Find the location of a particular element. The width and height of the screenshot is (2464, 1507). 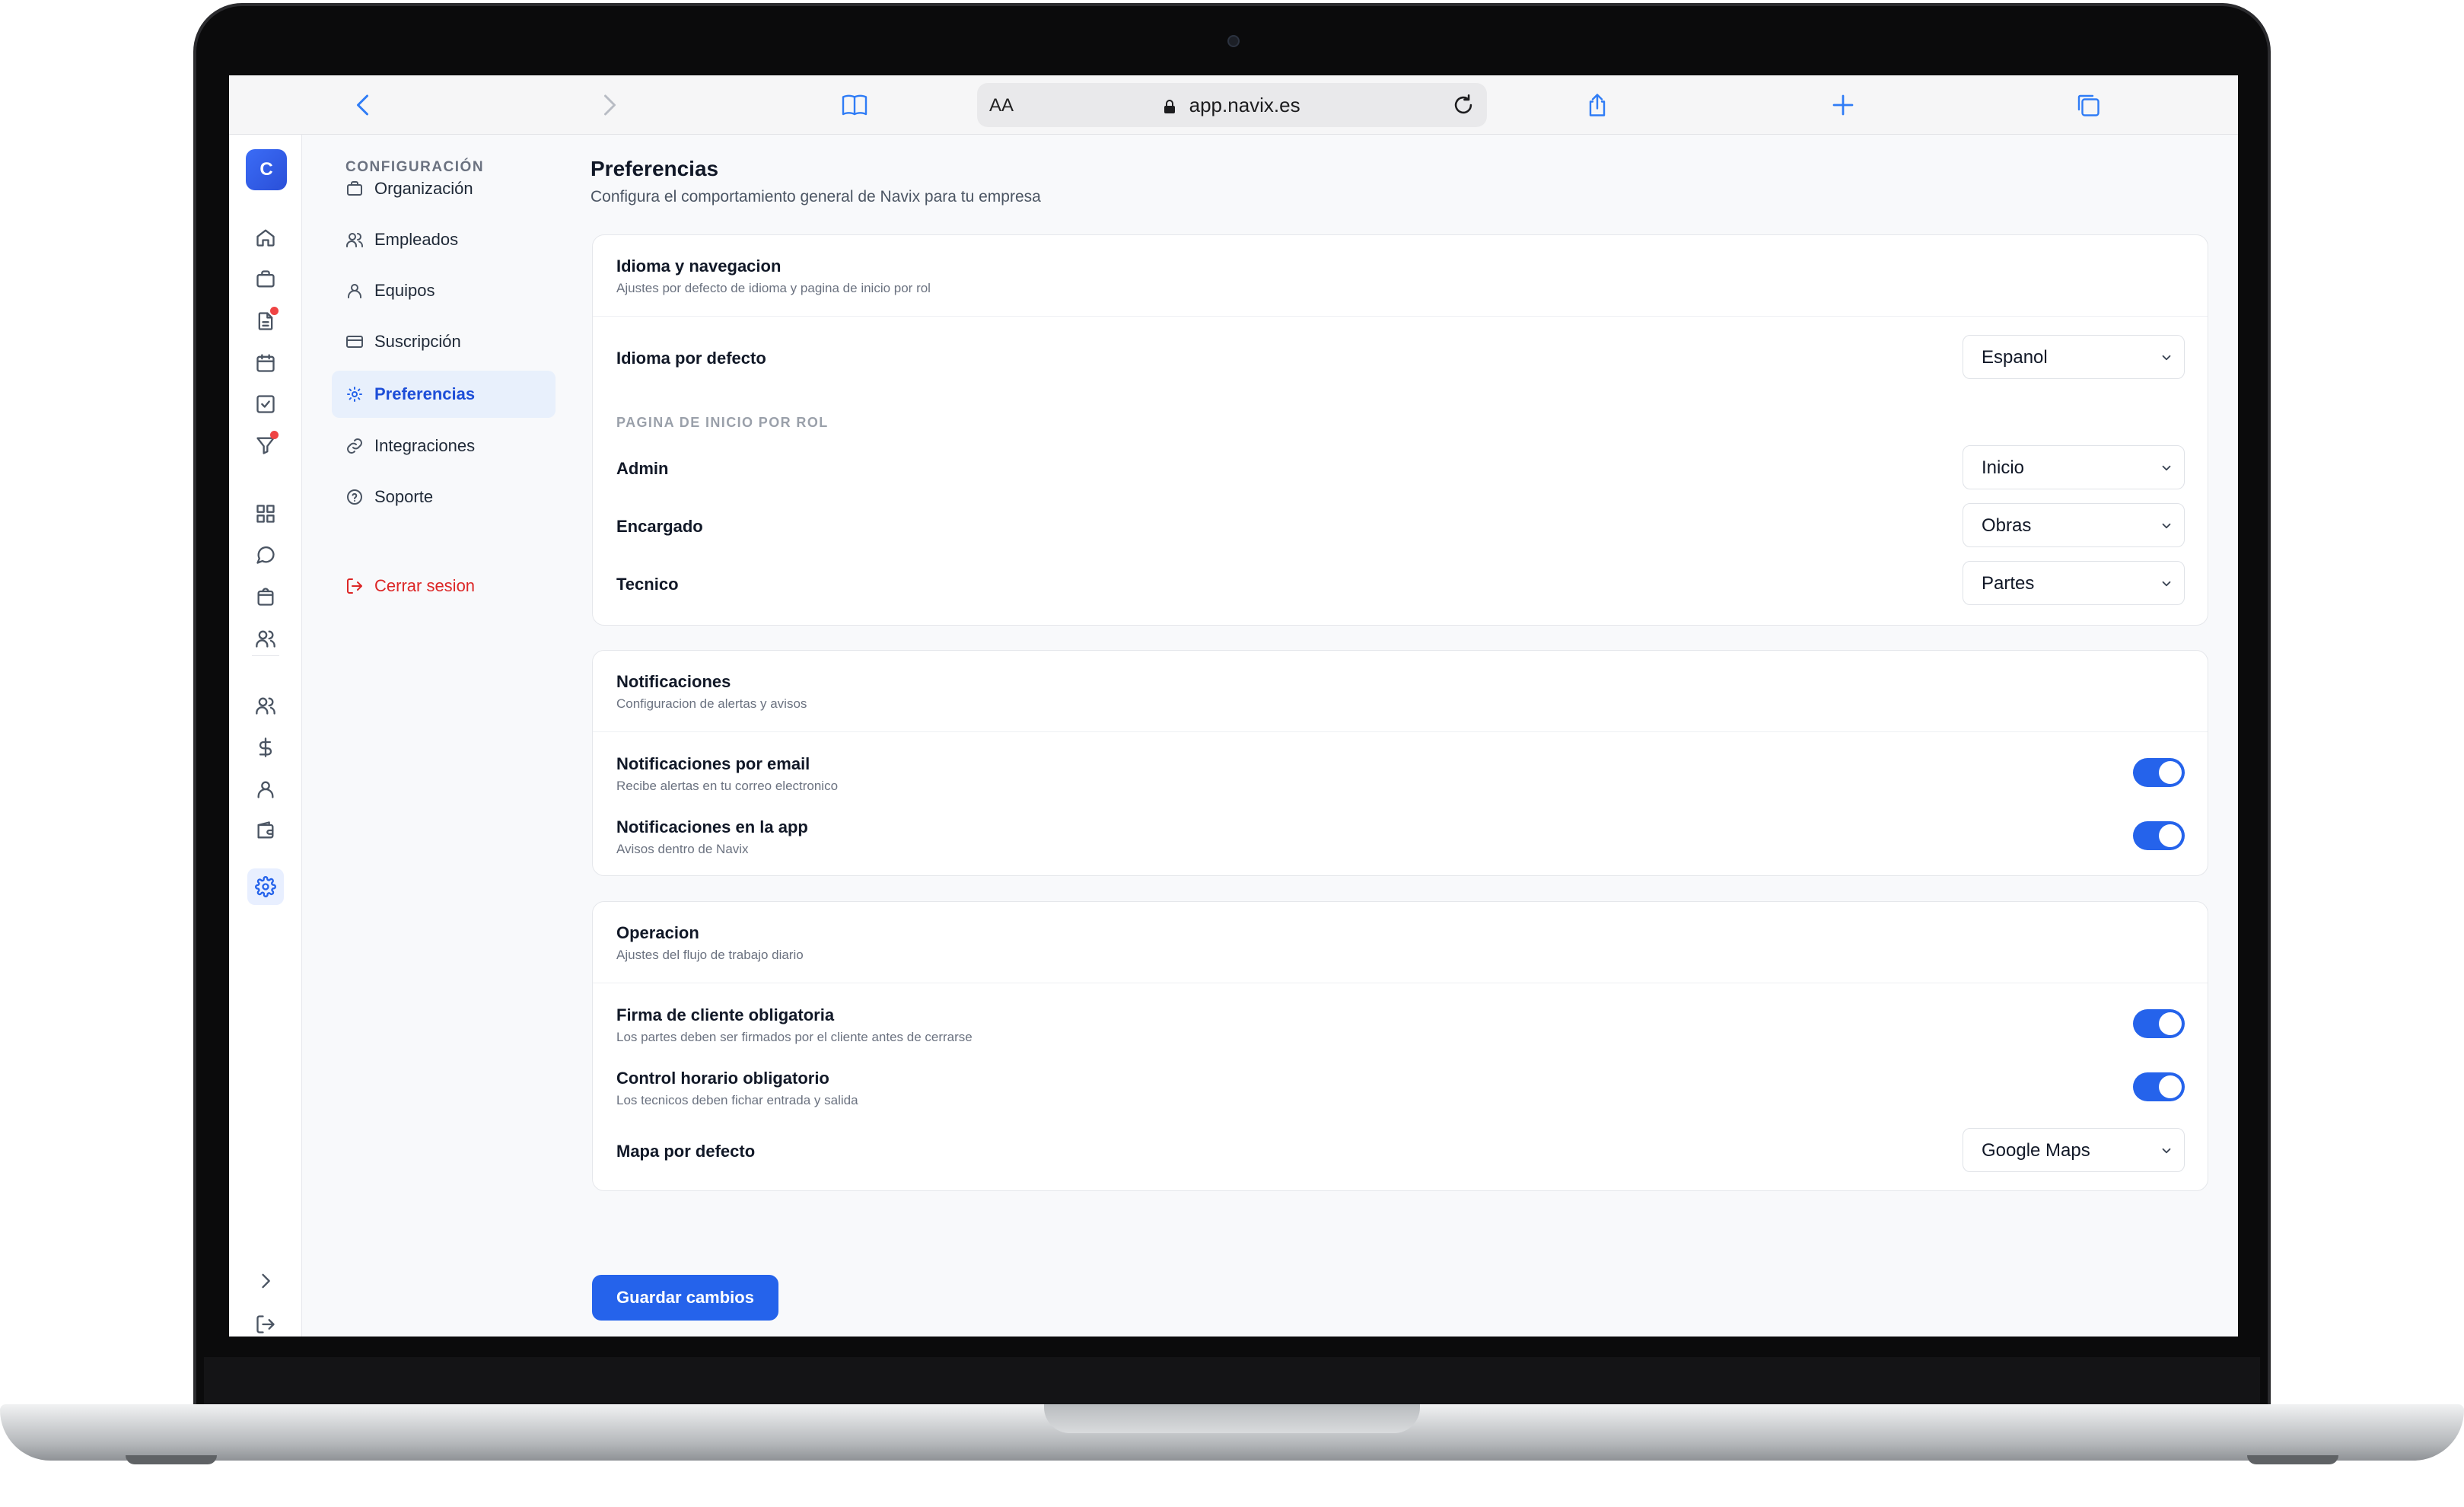

rail-store is located at coordinates (265, 596).